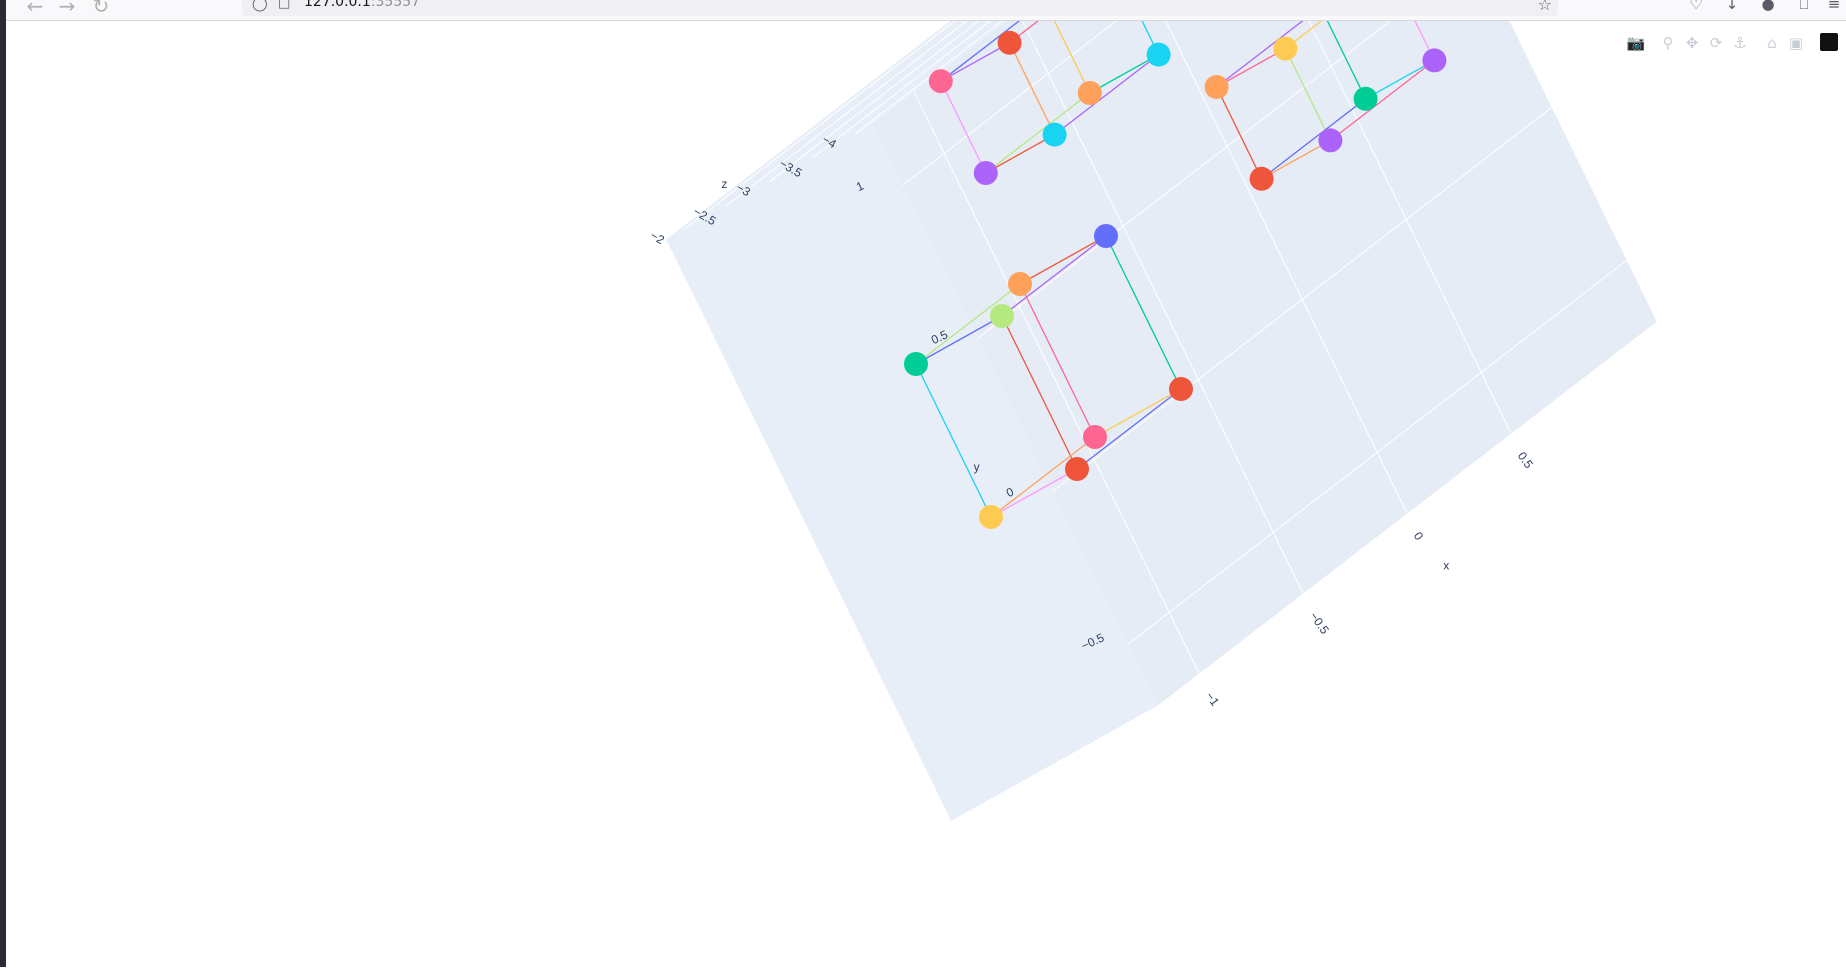 This screenshot has height=971, width=1846. What do you see at coordinates (1696, 6) in the screenshot?
I see `pocket-icon: ♡` at bounding box center [1696, 6].